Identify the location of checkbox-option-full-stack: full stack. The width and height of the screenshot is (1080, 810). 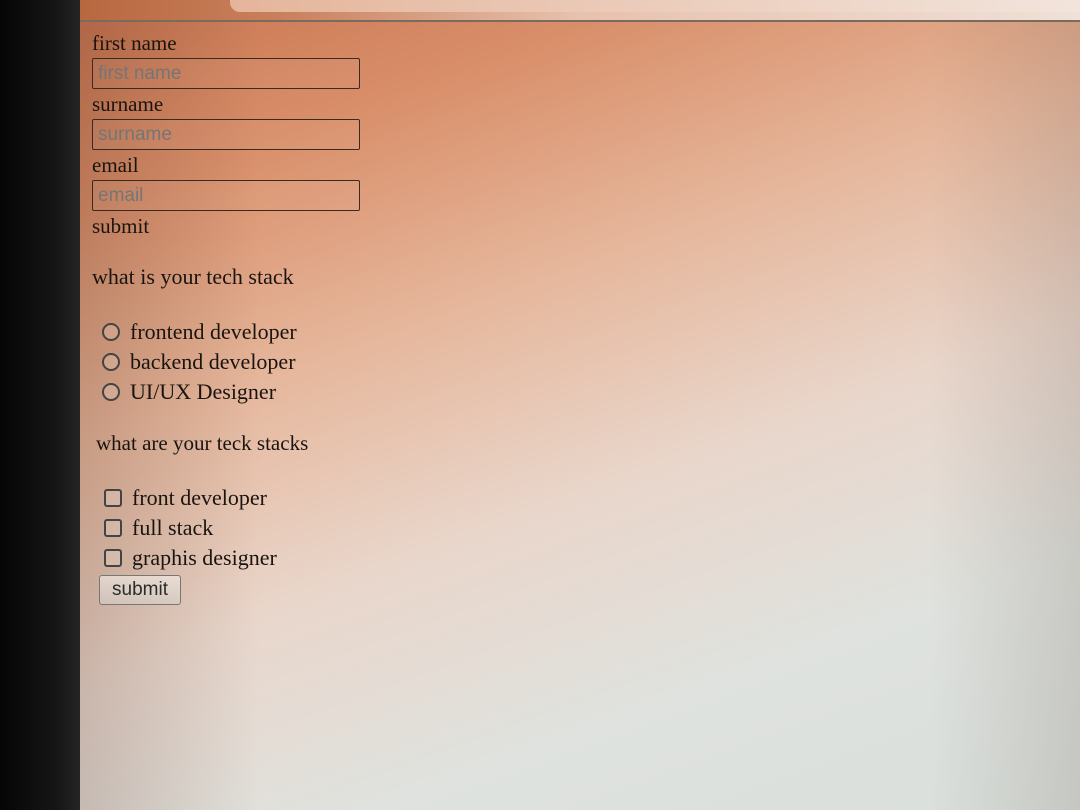
(448, 528).